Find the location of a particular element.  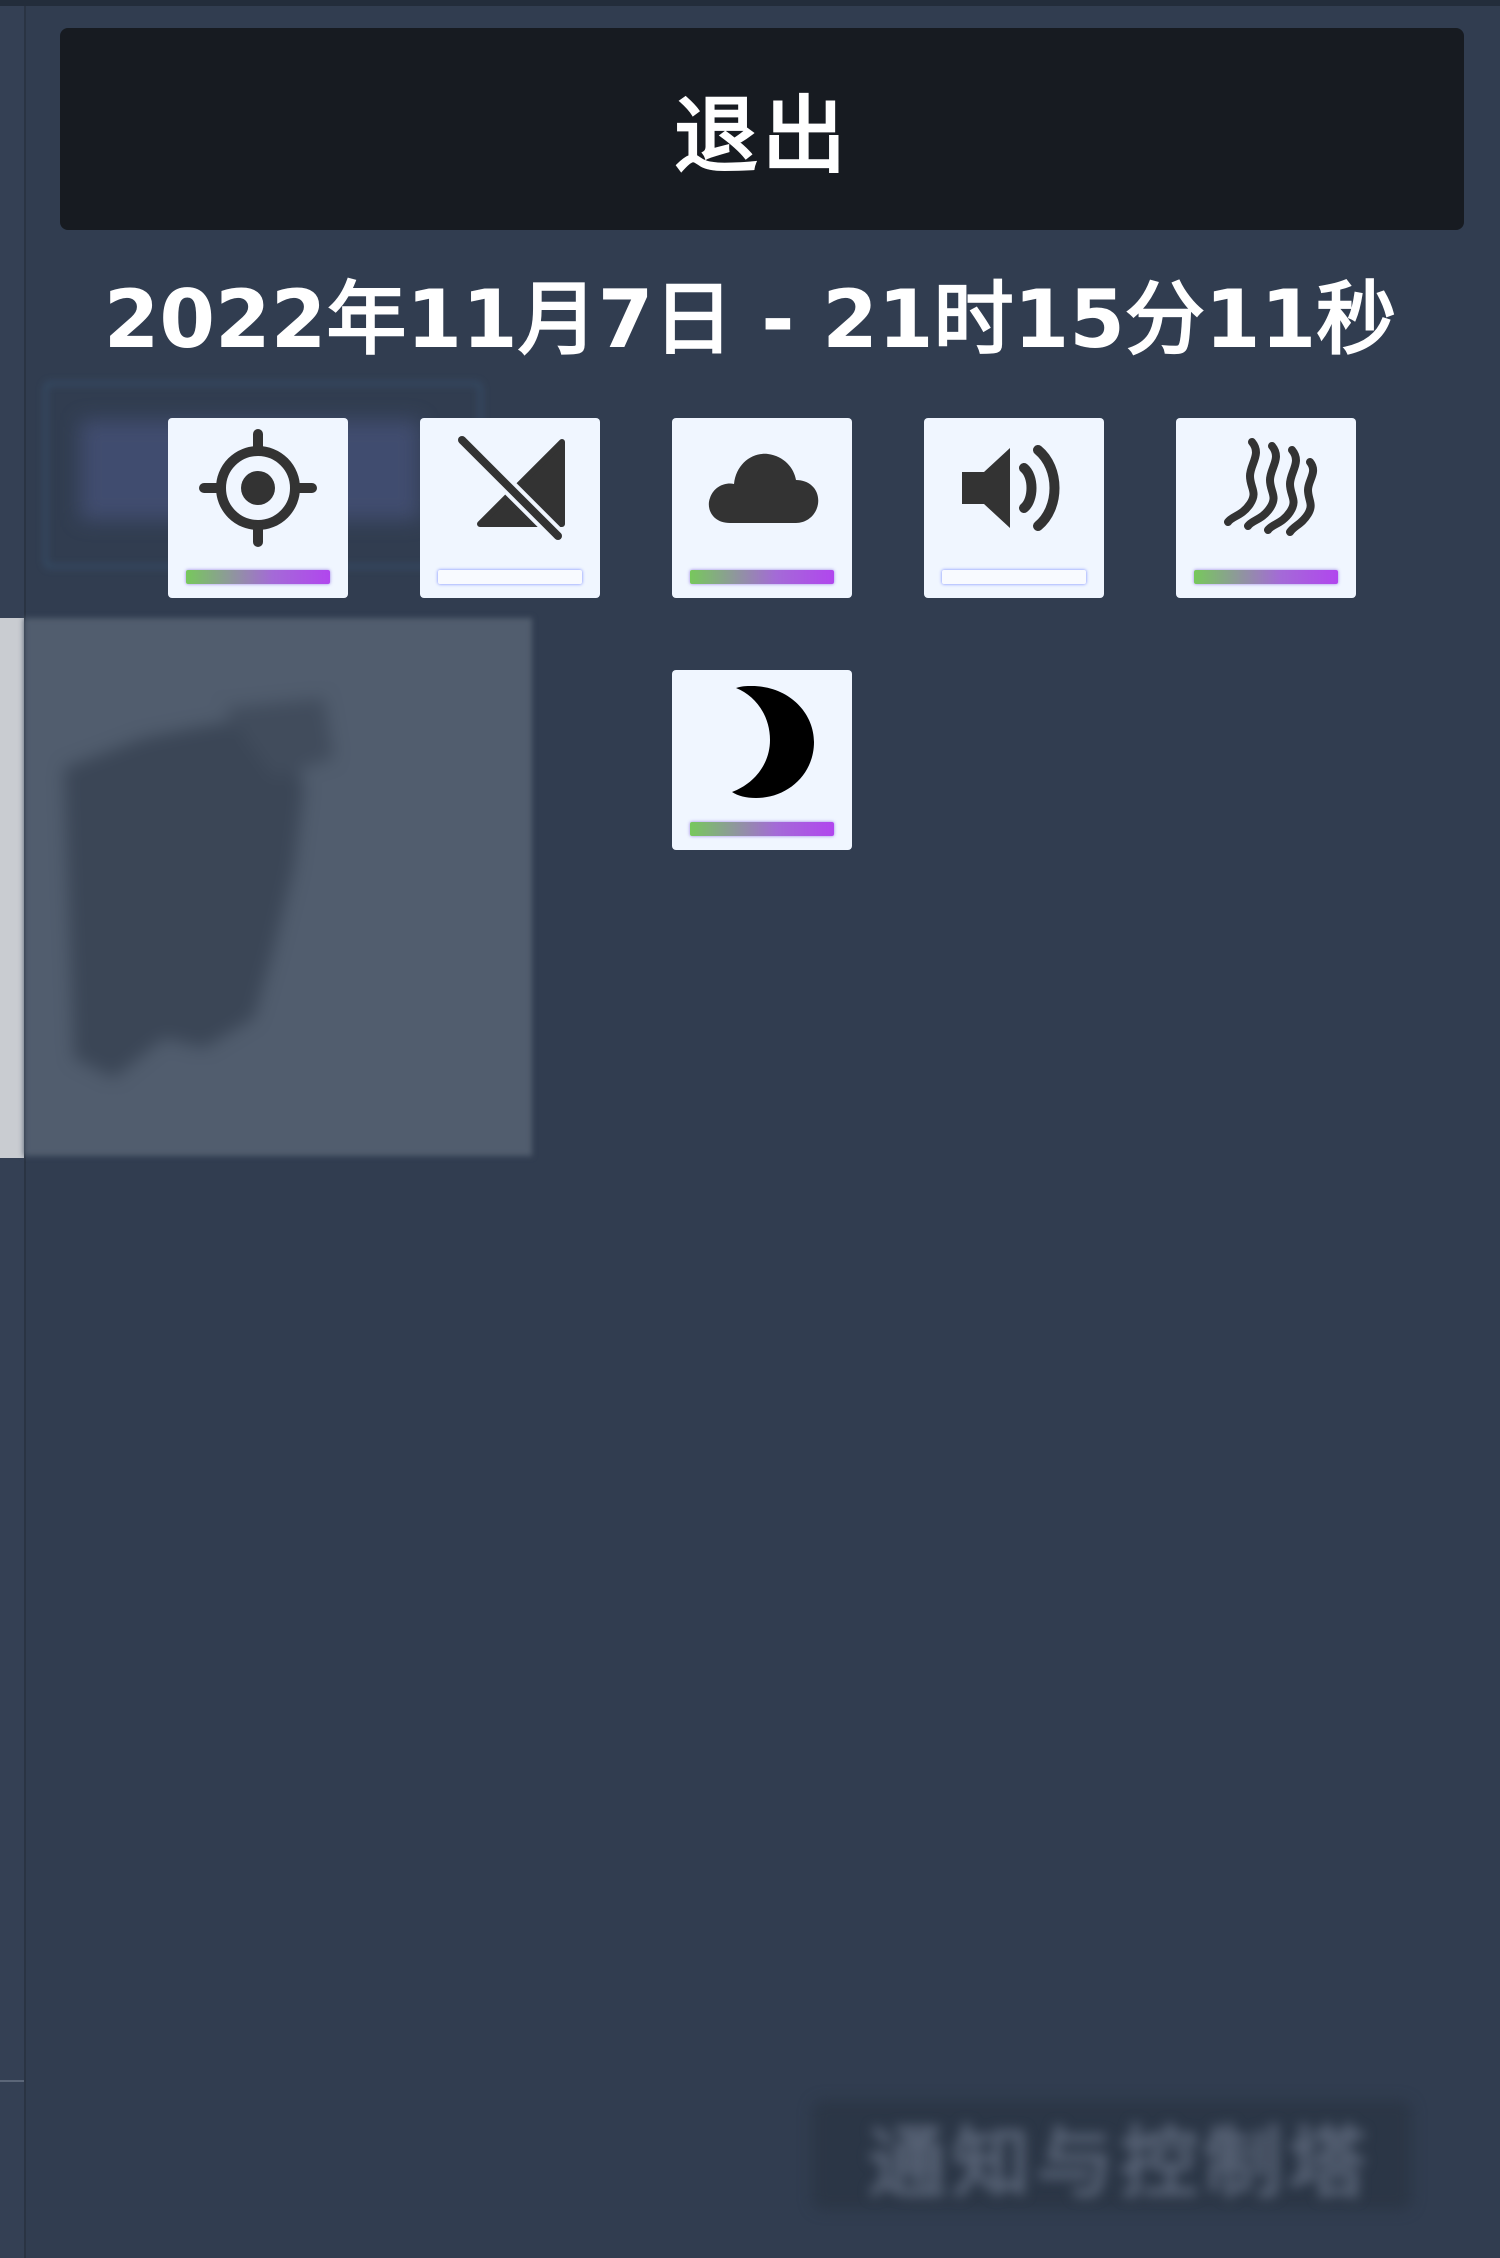

exit-button: 退出 is located at coordinates (762, 129).